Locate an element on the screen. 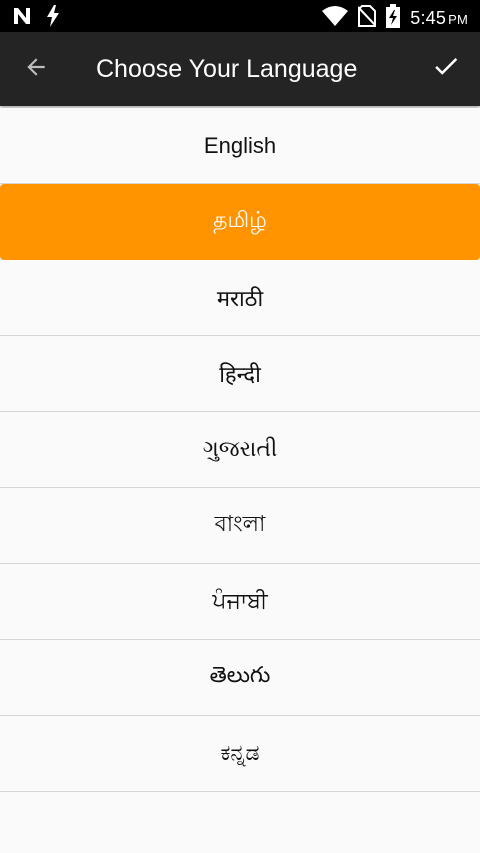 This screenshot has height=853, width=480. language-label: मराठी is located at coordinates (240, 299).